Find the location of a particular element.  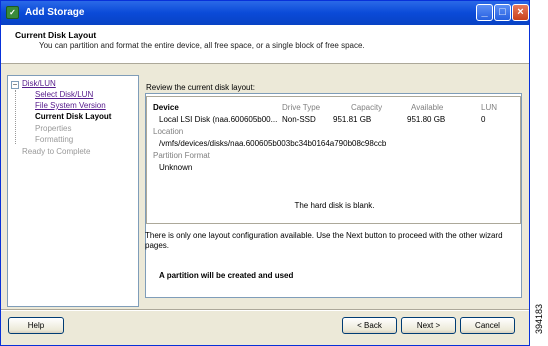

close-button: × is located at coordinates (520, 12).